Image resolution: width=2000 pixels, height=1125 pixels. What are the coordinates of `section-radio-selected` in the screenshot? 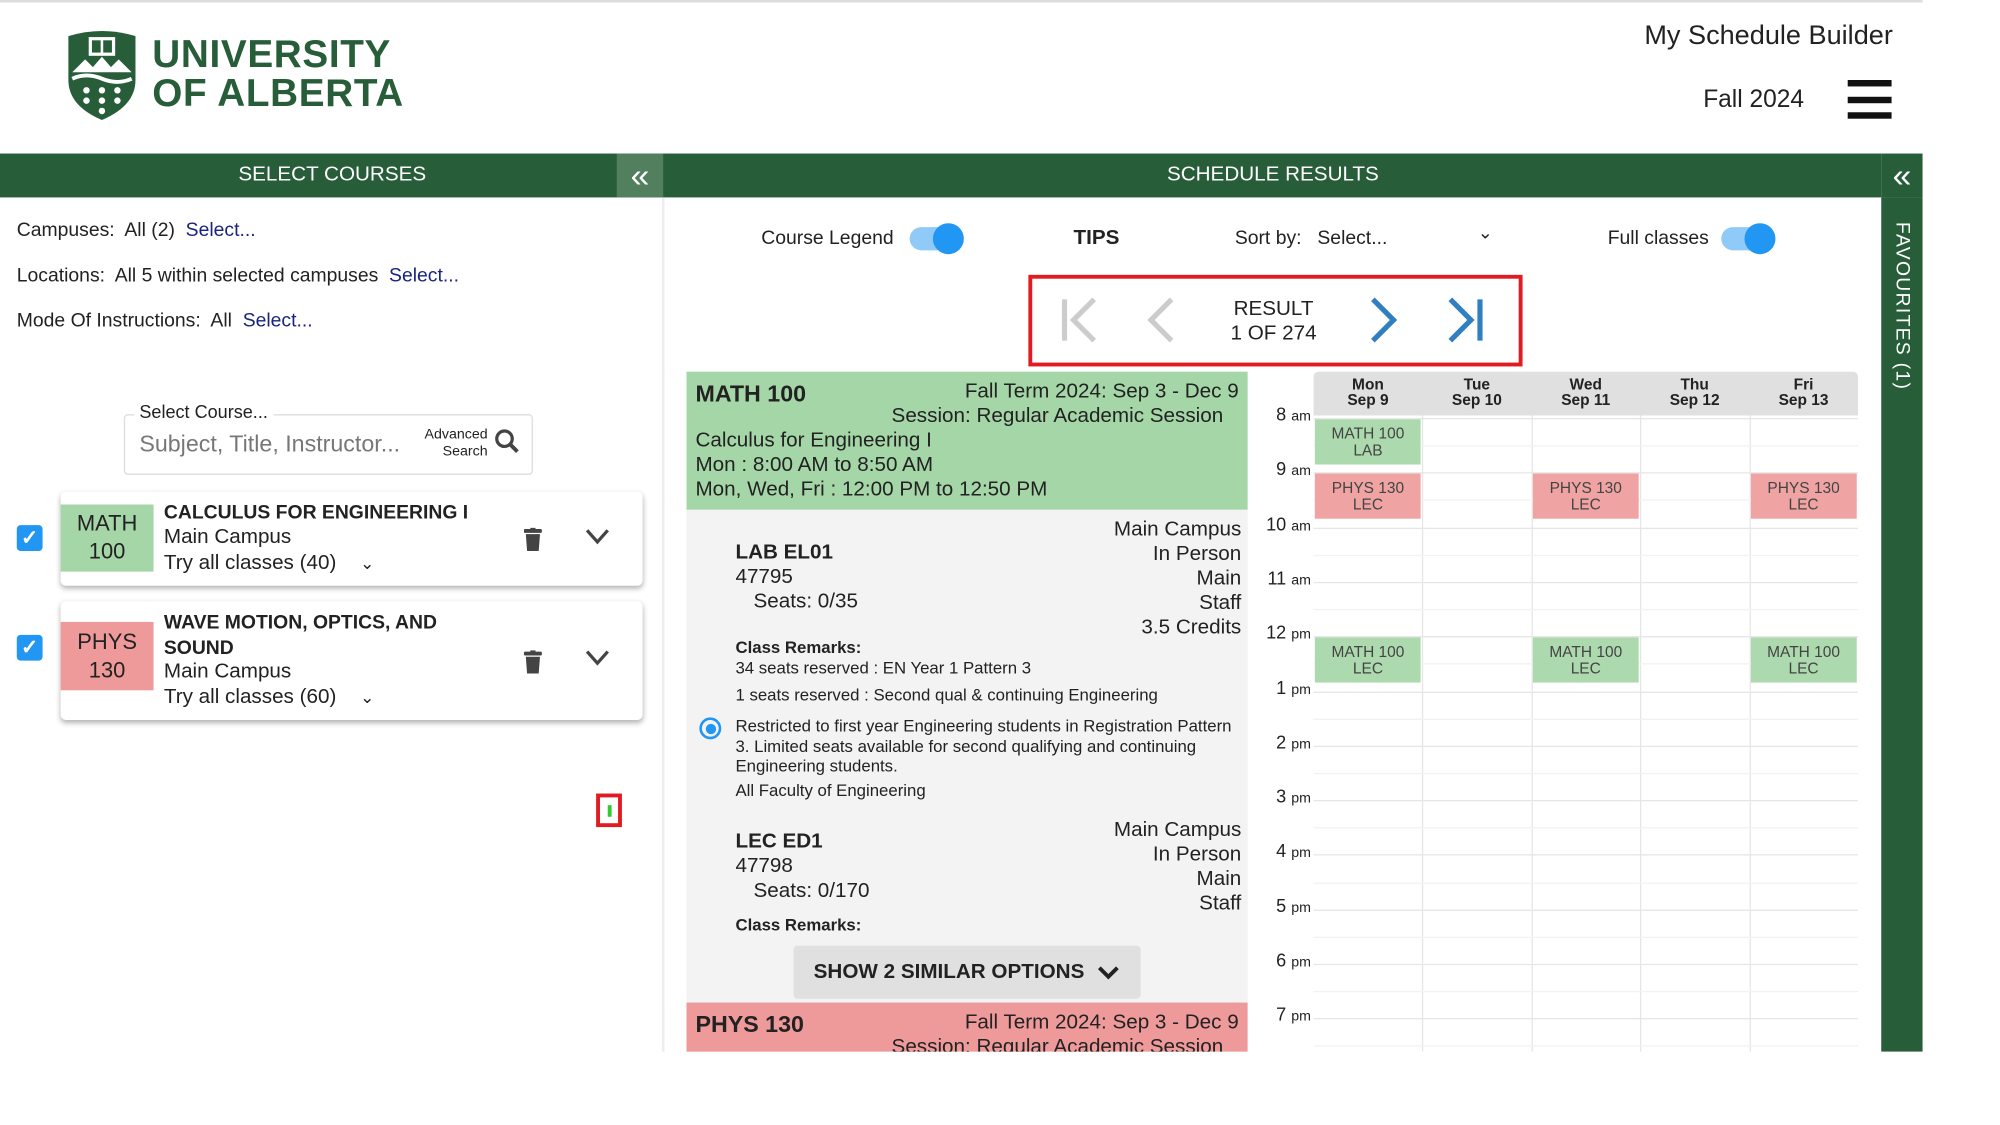 It's located at (710, 728).